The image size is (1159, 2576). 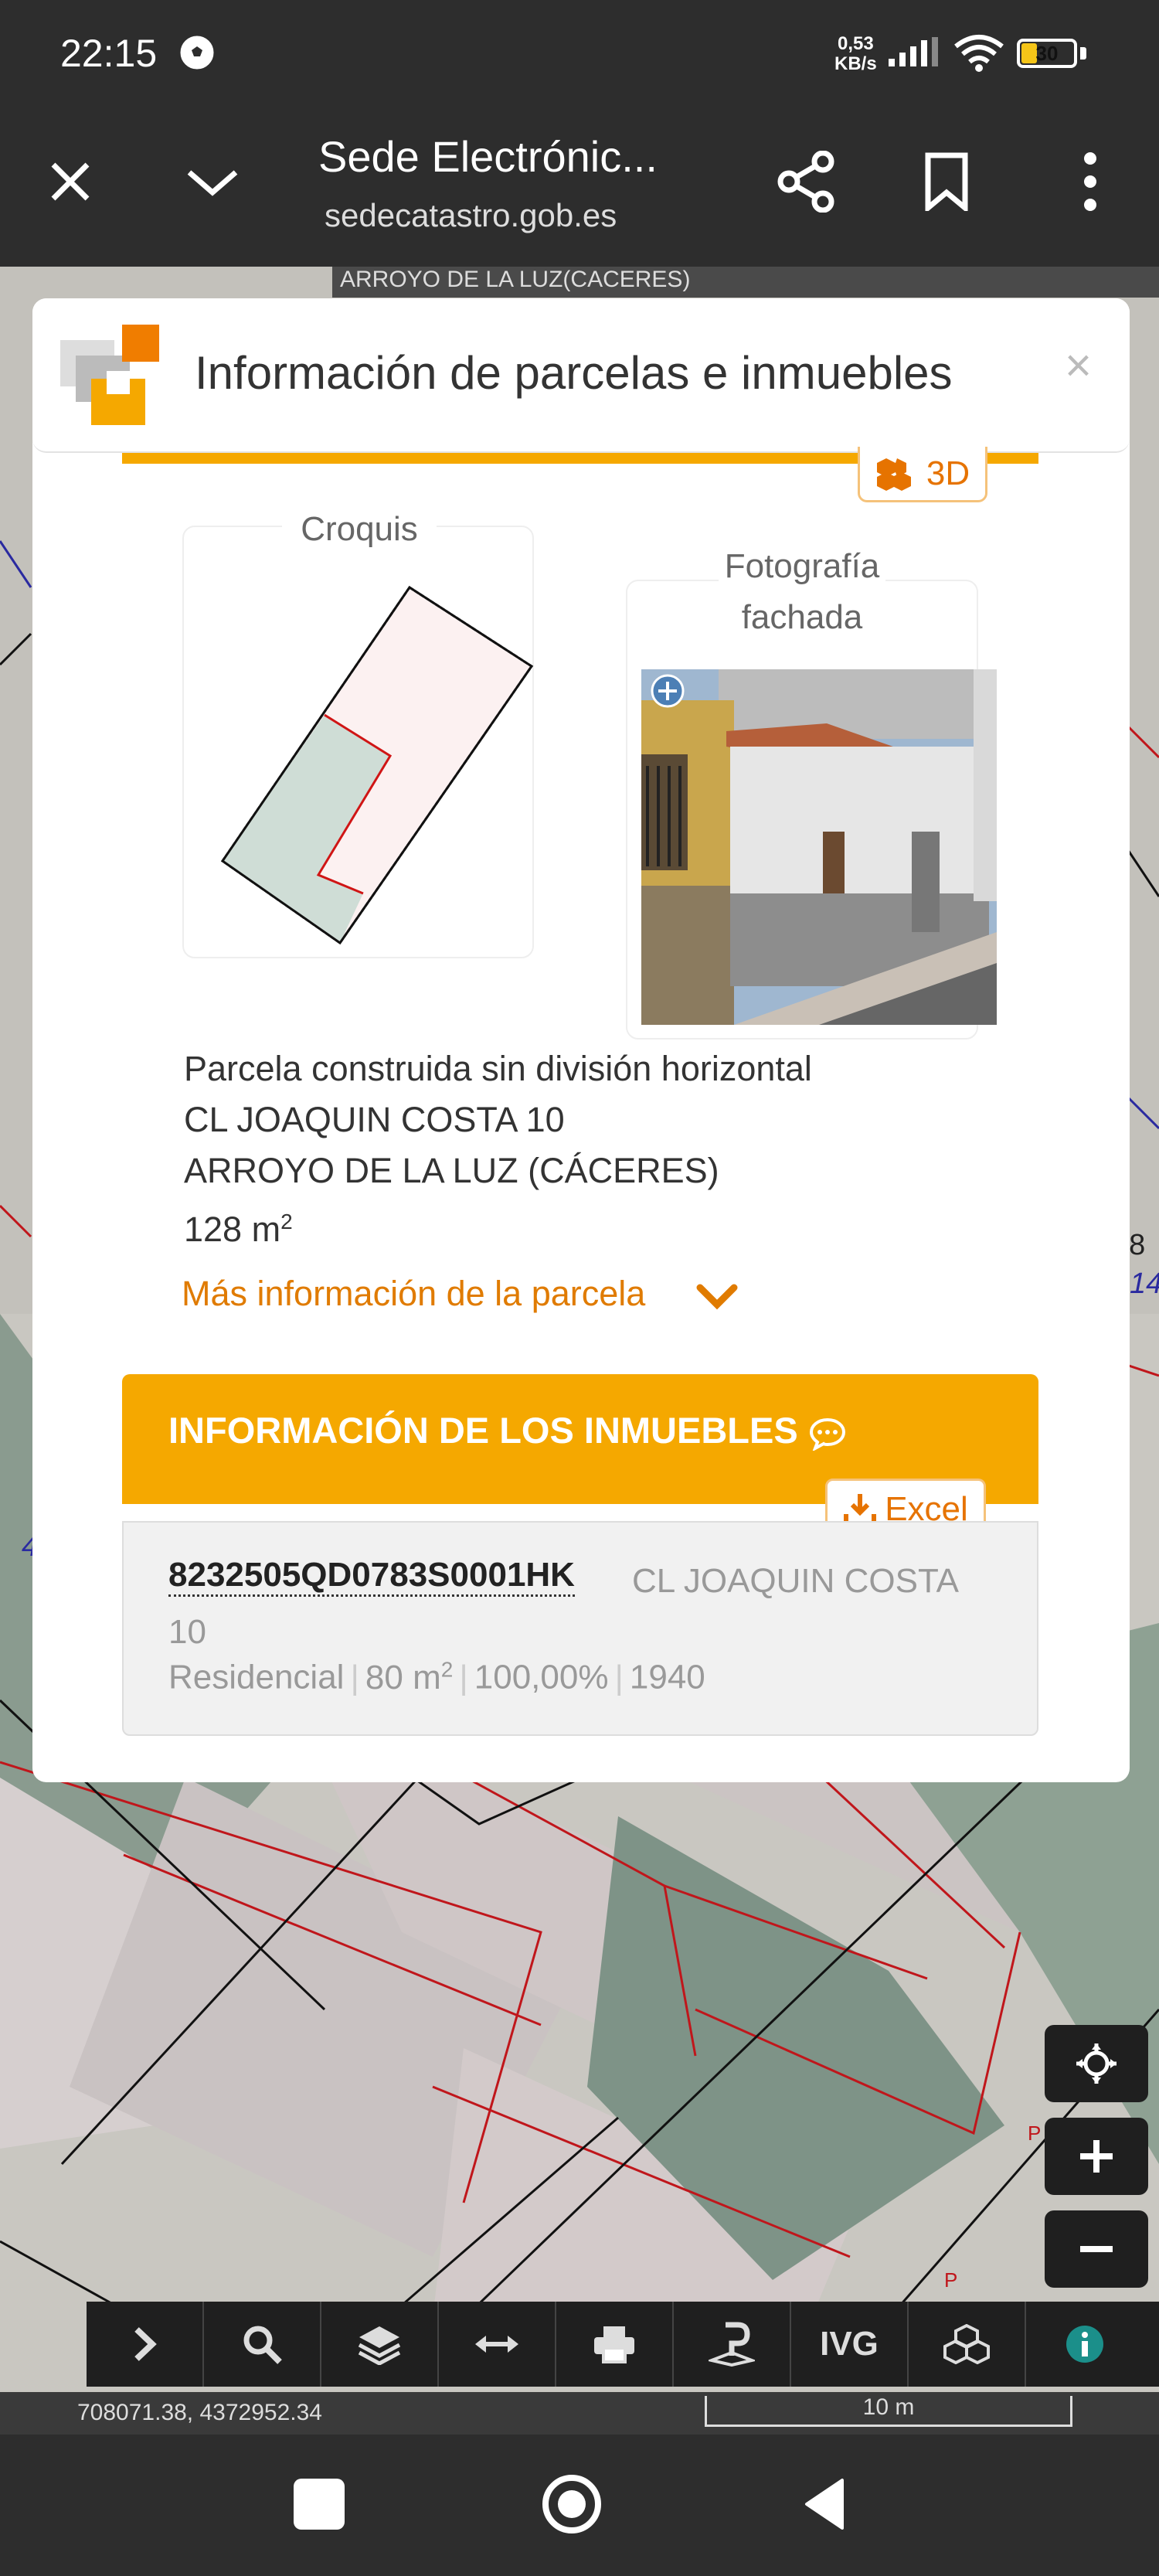 I want to click on map-coordinates: 708071.38, 4372952.34, so click(x=199, y=2412).